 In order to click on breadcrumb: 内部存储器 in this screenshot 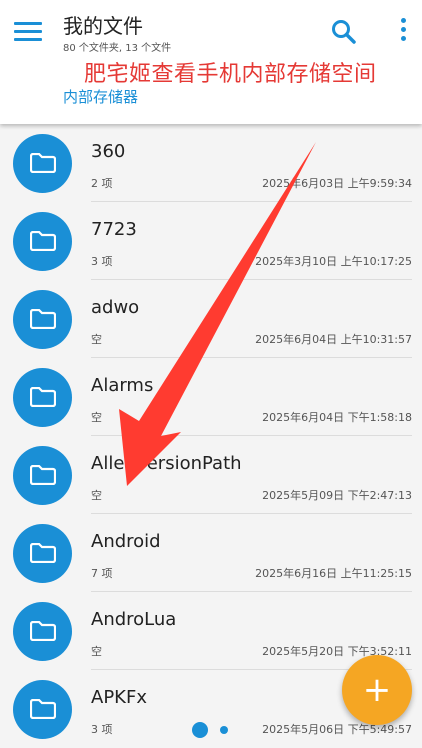, I will do `click(100, 96)`.